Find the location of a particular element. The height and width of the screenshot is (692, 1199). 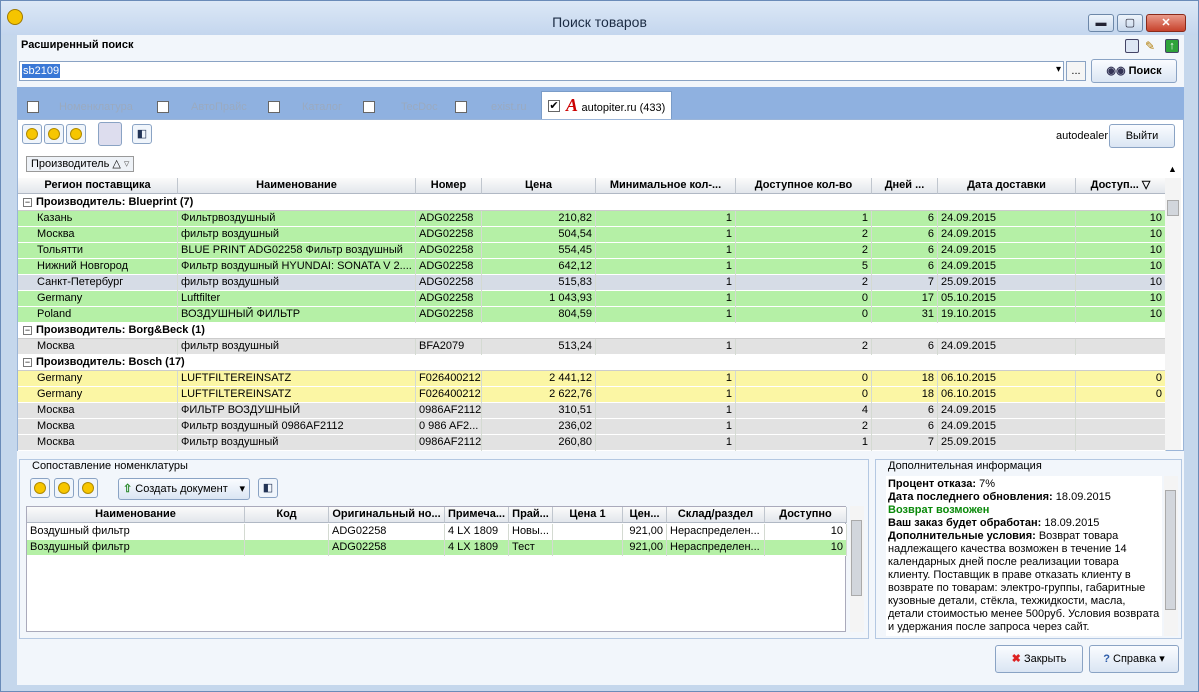

column-header: Доступ... ▽ is located at coordinates (1121, 186).